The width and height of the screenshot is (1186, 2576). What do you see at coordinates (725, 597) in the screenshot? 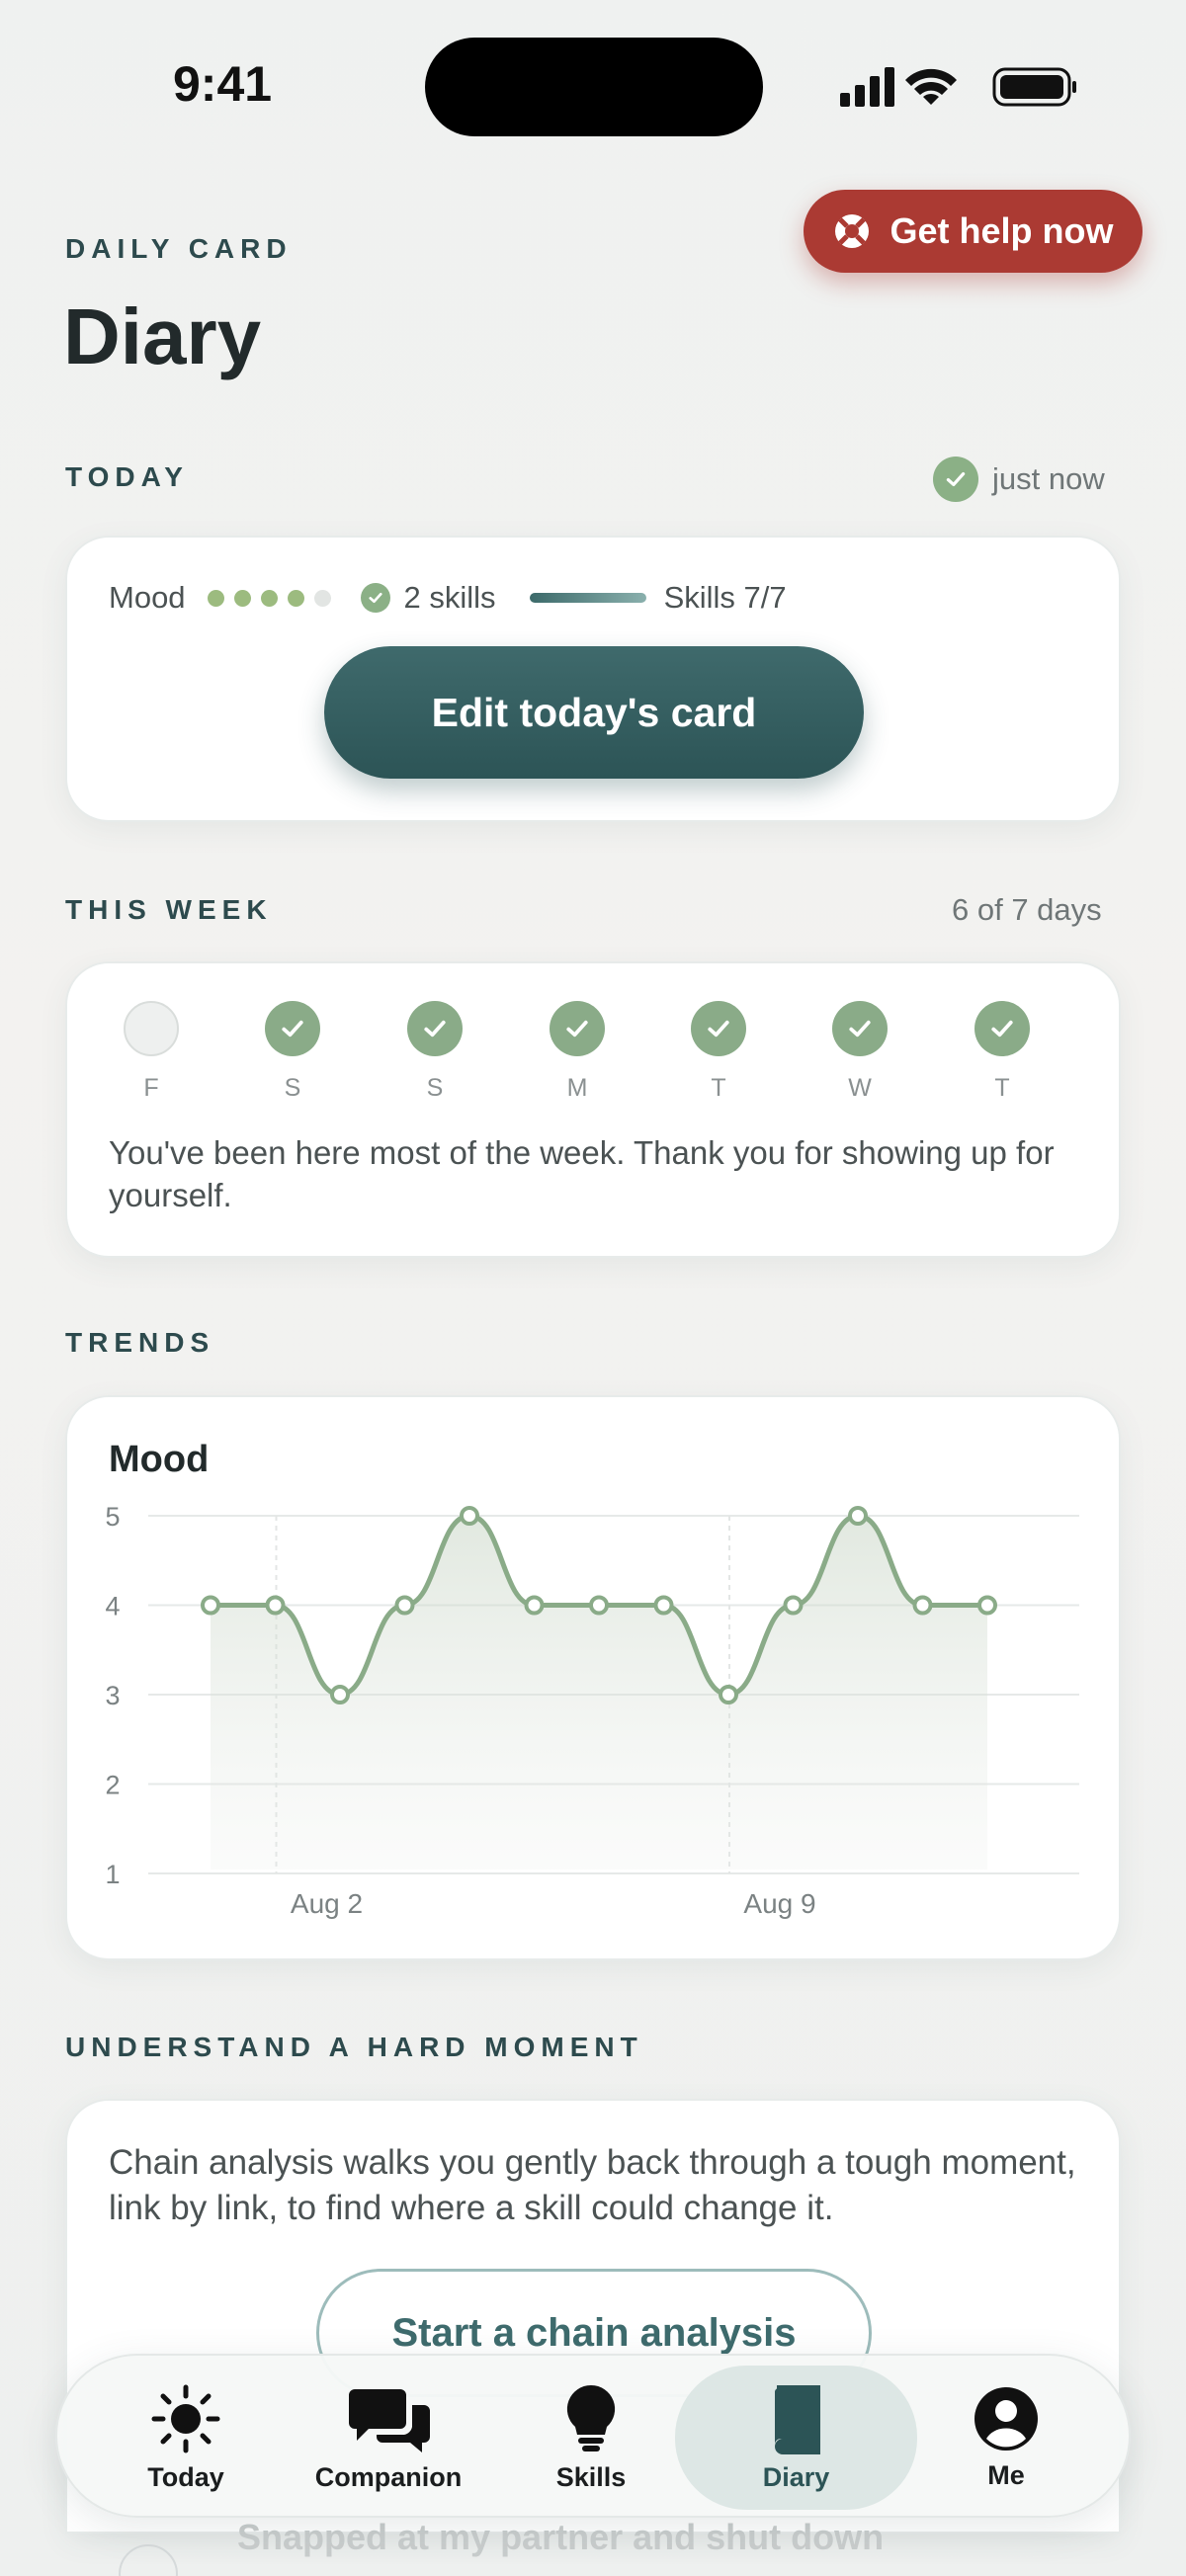
I see `skills-progress-label: Skills 7/7` at bounding box center [725, 597].